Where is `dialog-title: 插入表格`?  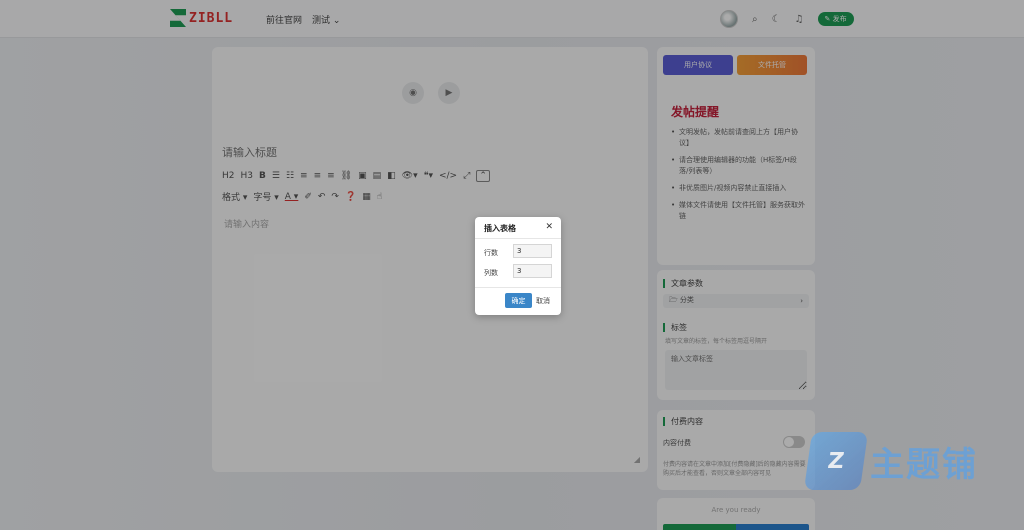
dialog-title: 插入表格 is located at coordinates (500, 228).